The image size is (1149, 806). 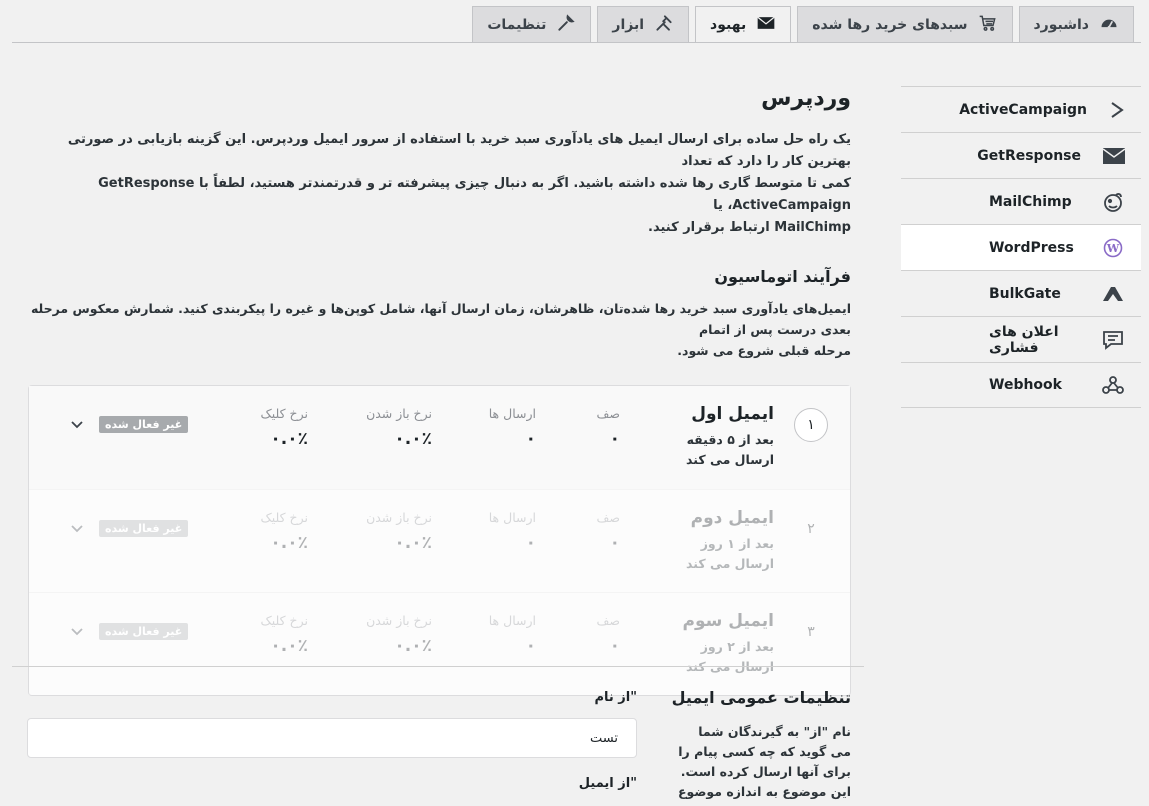 I want to click on email-schedule: بعد از ۱ روز ارسال می کند, so click(x=730, y=553).